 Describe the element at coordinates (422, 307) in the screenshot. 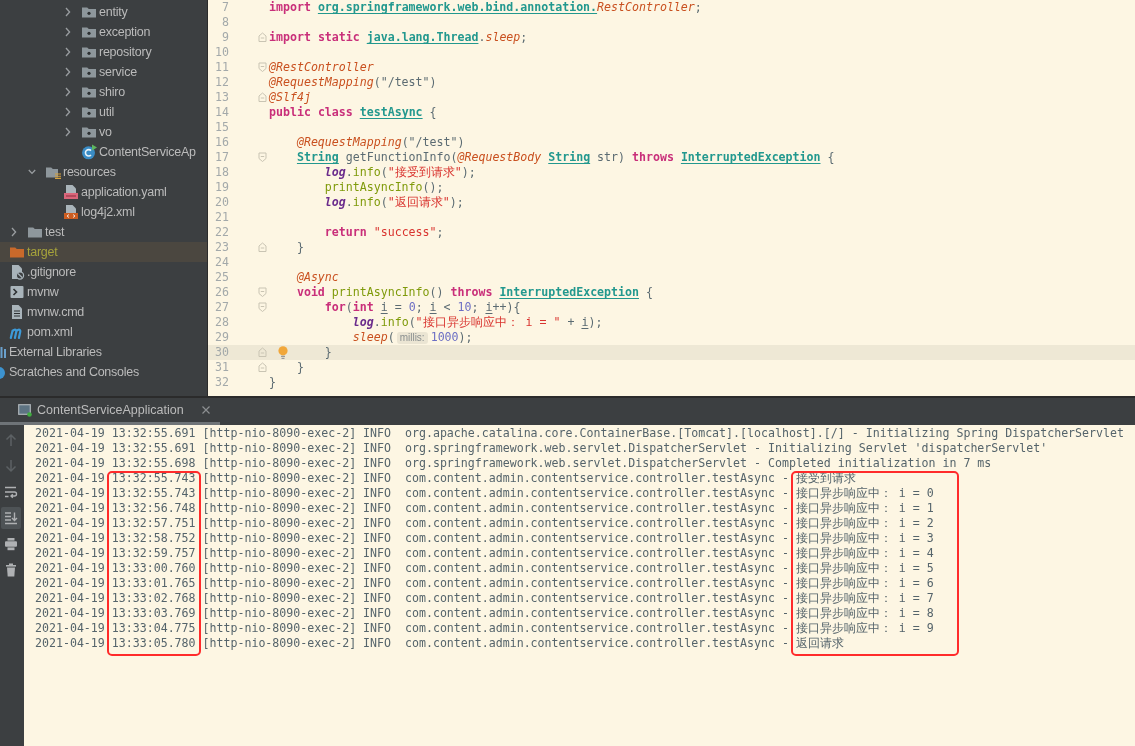

I see `code-line: for(int i = 0; i < 10; i++){` at that location.